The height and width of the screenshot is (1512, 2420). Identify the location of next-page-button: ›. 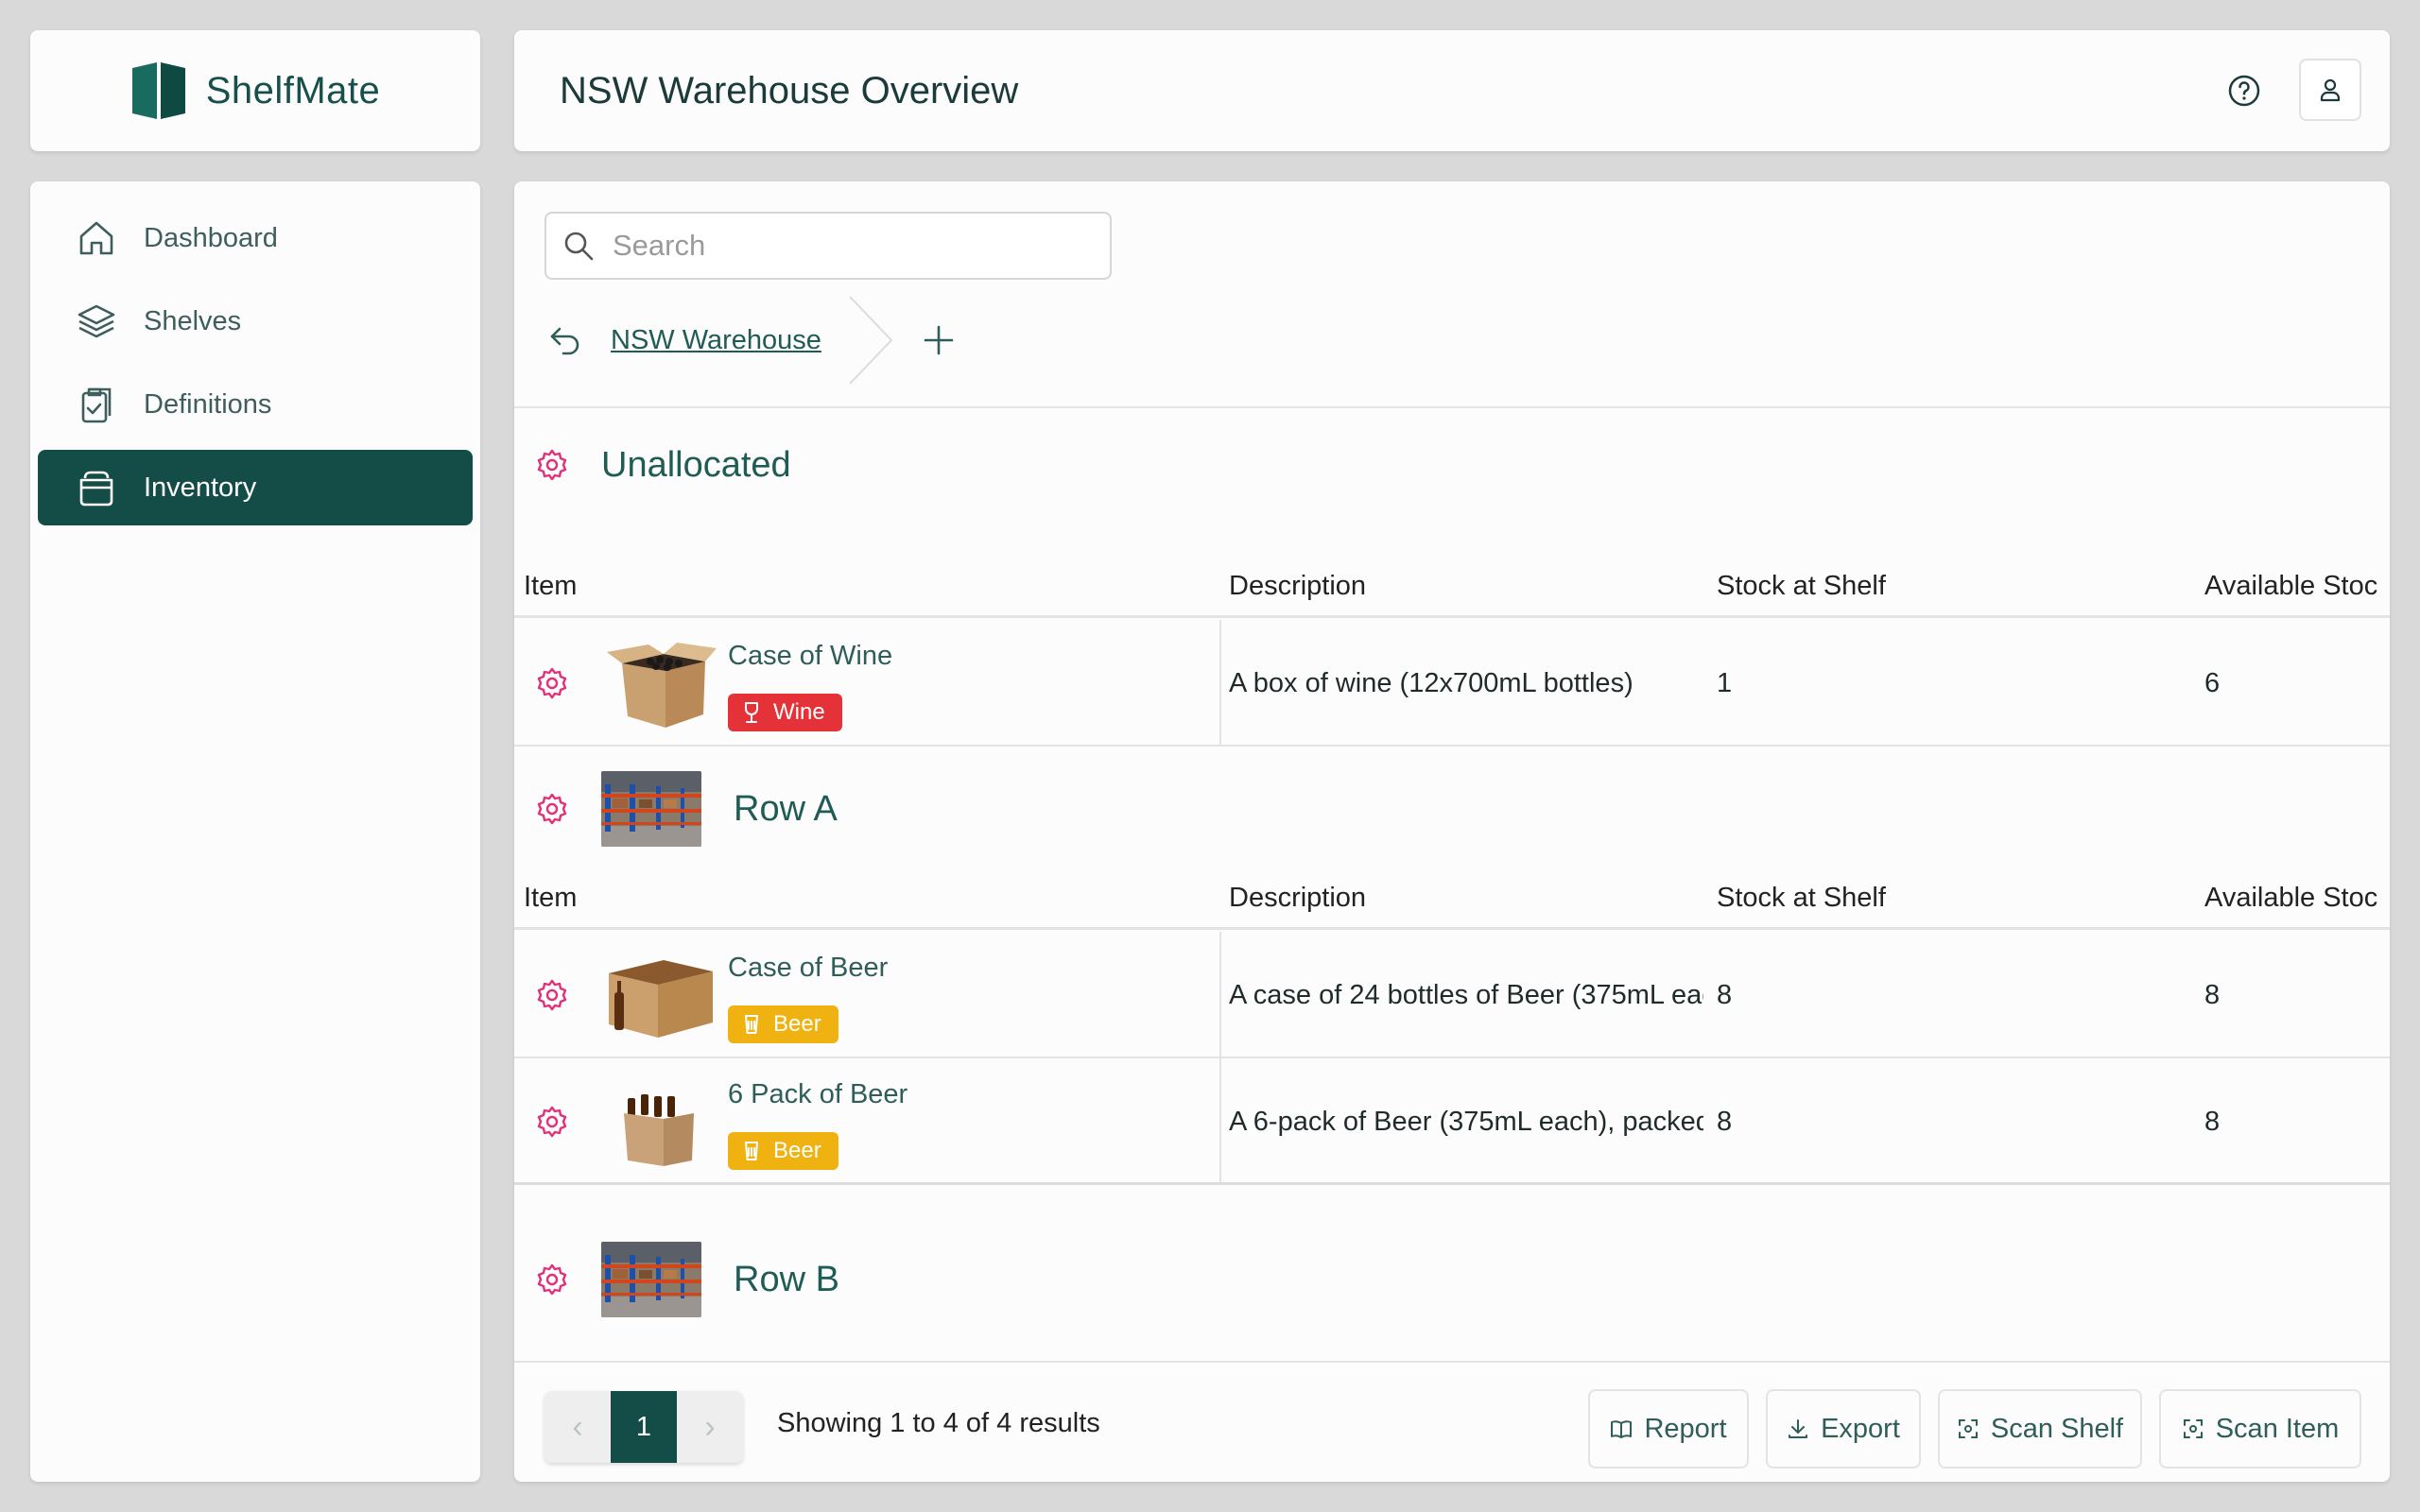
(710, 1427).